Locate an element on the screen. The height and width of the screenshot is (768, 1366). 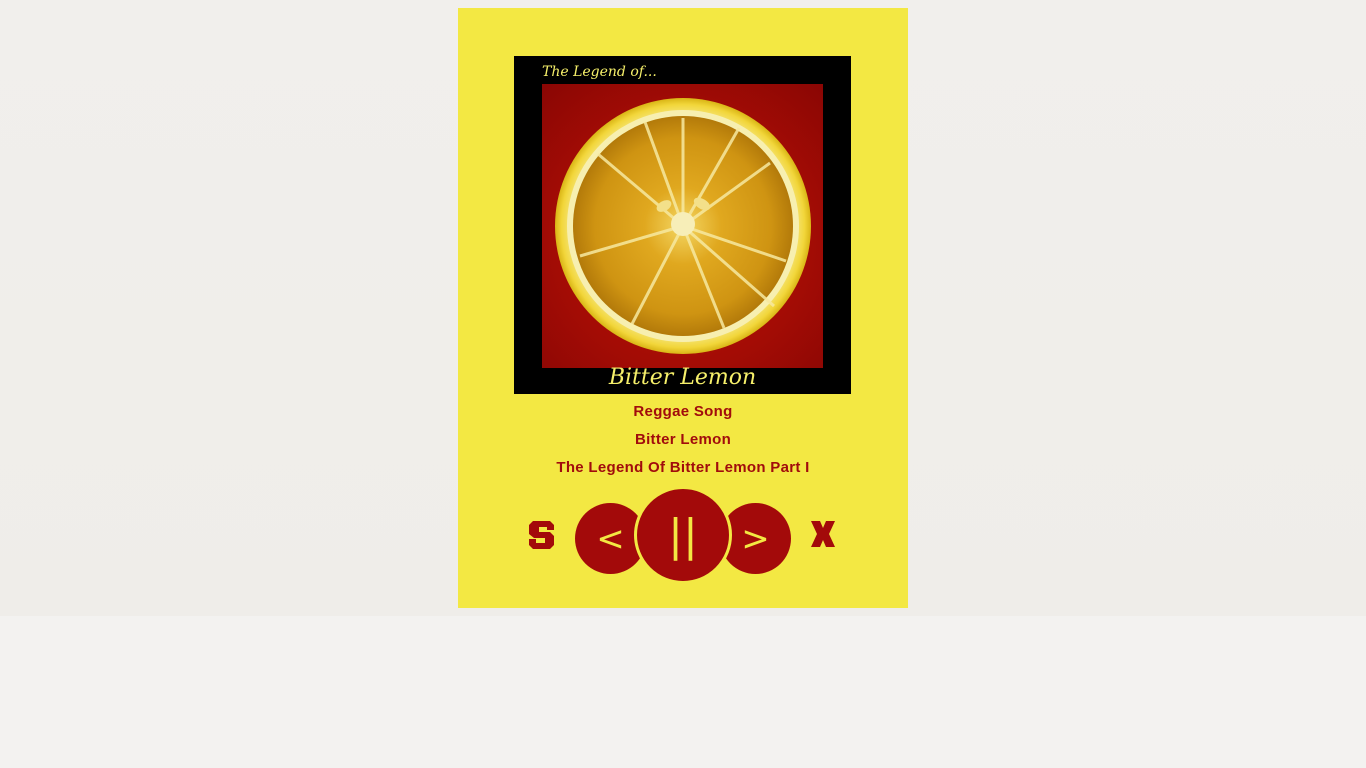
lemon-slice-image is located at coordinates (683, 226).